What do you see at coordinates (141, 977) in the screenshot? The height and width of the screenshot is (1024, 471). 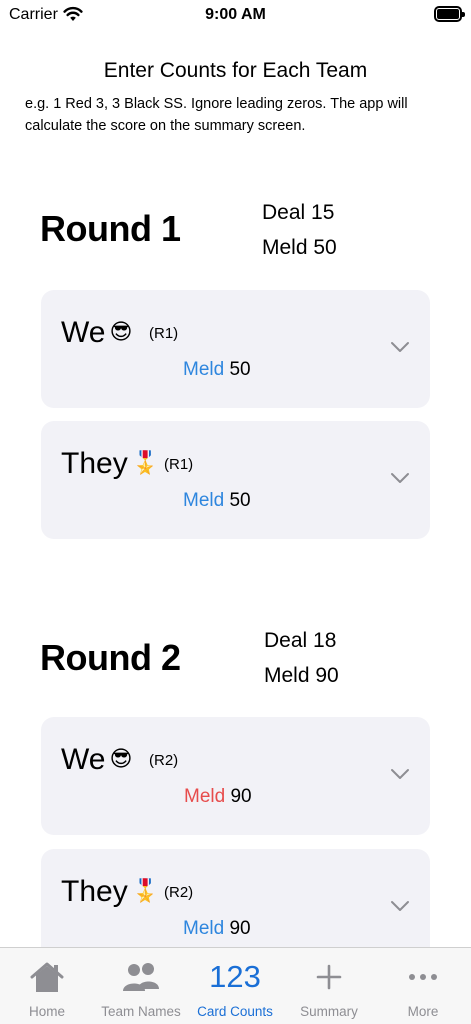 I see `people-icon` at bounding box center [141, 977].